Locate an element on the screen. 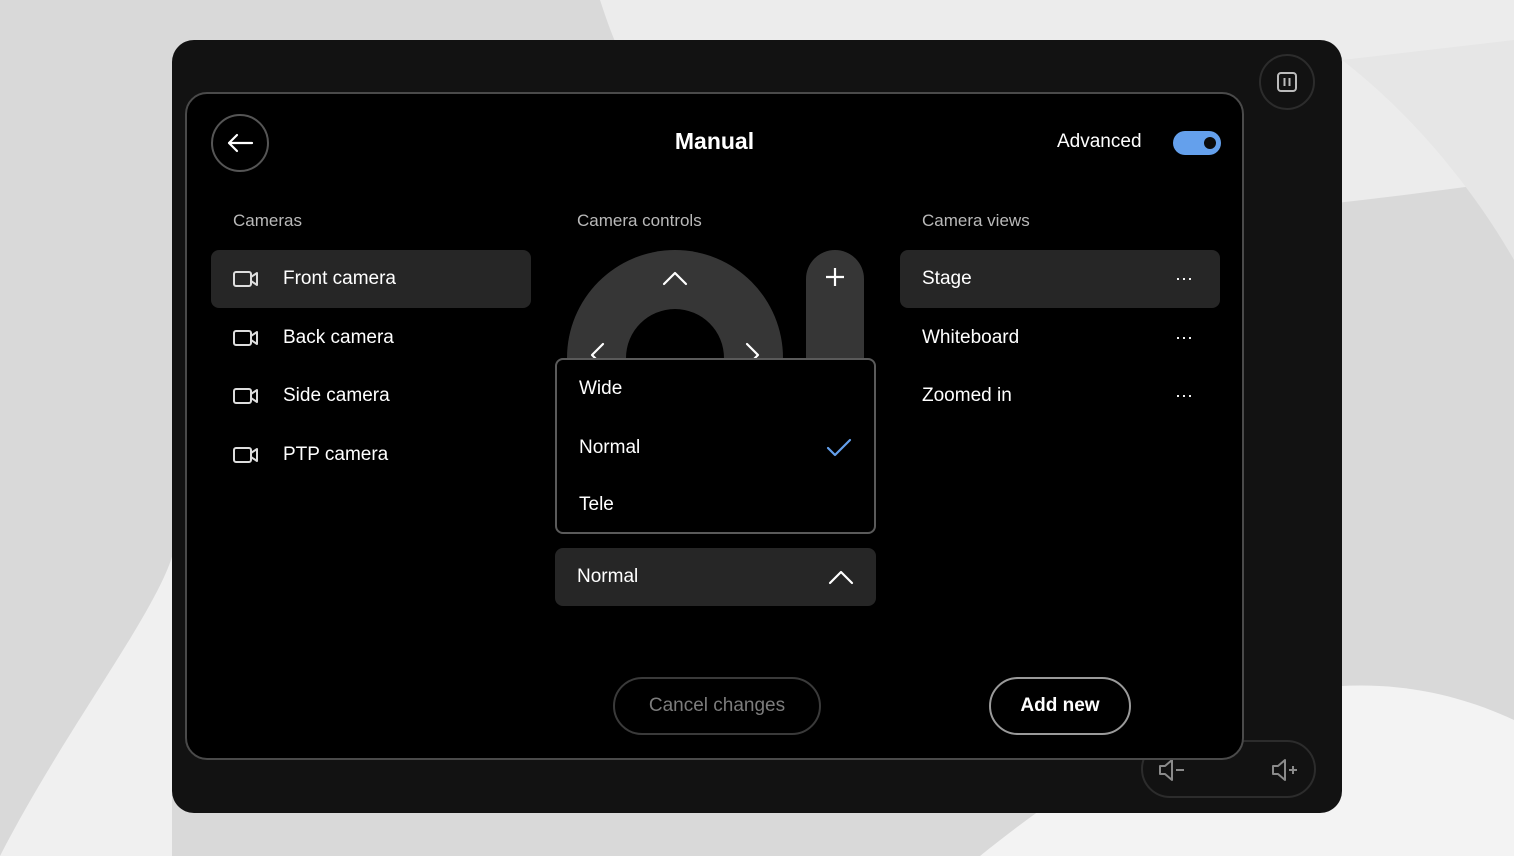  toggle-knob is located at coordinates (1210, 143).